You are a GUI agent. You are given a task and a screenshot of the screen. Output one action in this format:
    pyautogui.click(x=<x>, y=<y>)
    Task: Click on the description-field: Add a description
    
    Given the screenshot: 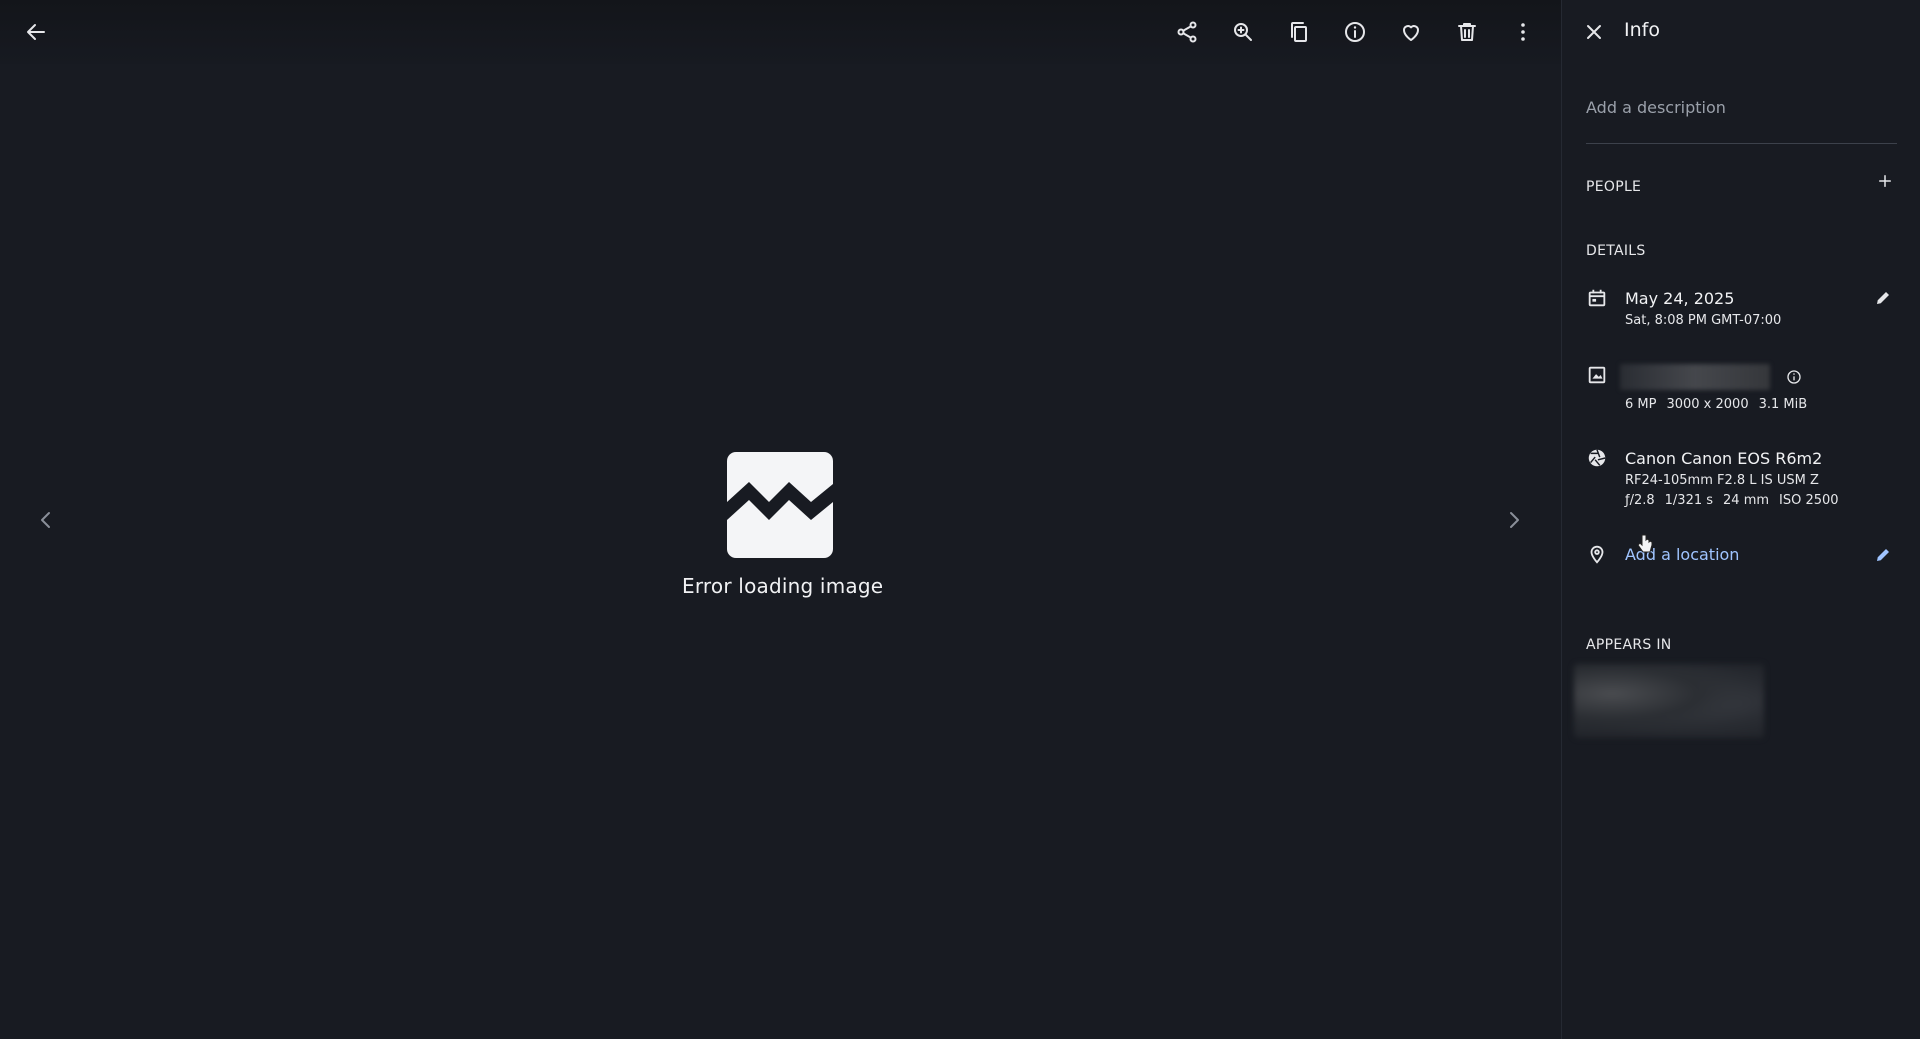 What is the action you would take?
    pyautogui.click(x=1741, y=119)
    